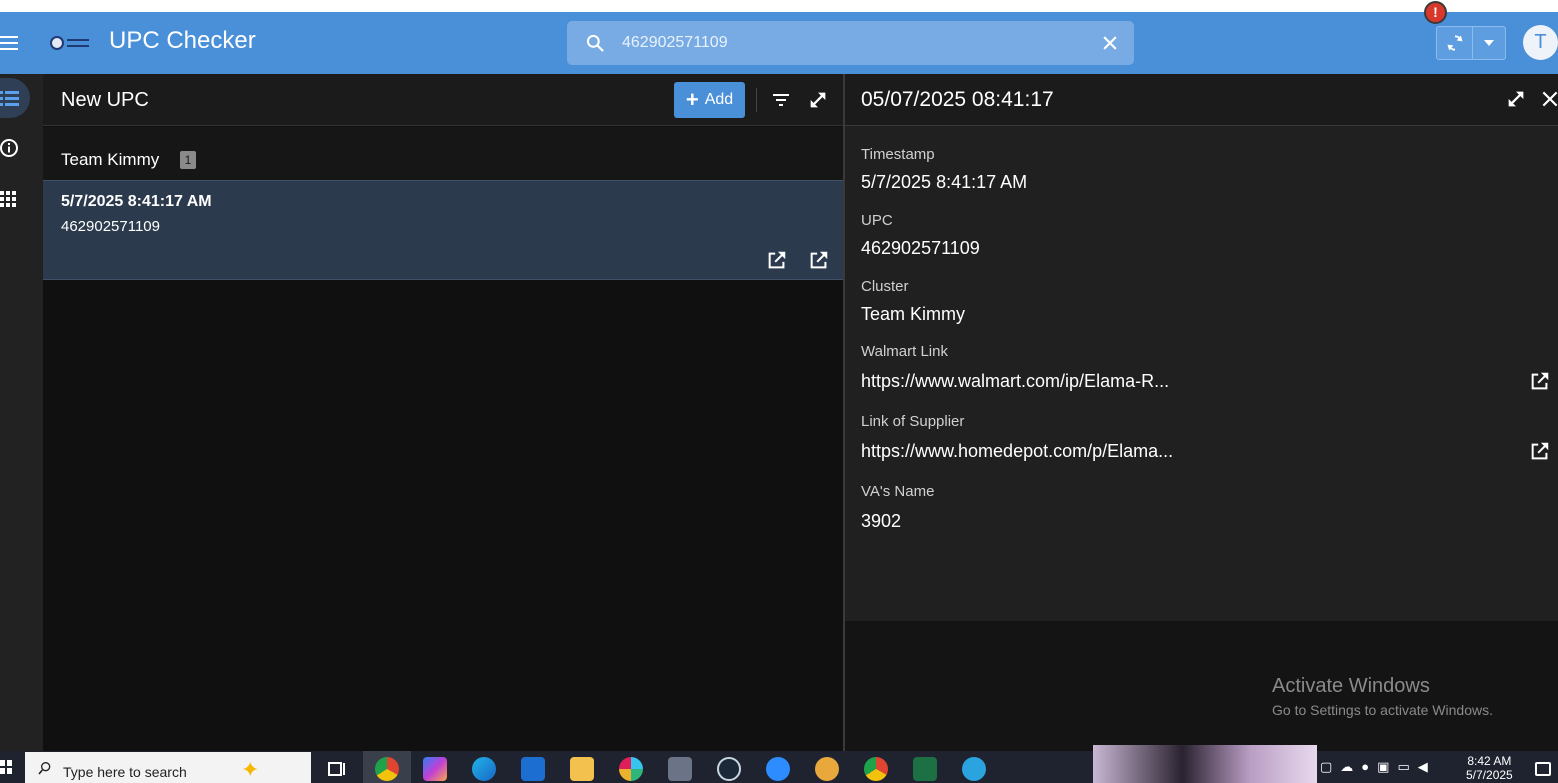 Image resolution: width=1558 pixels, height=783 pixels. Describe the element at coordinates (904, 351) in the screenshot. I see `field-label-walmart-link: Walmart Link` at that location.